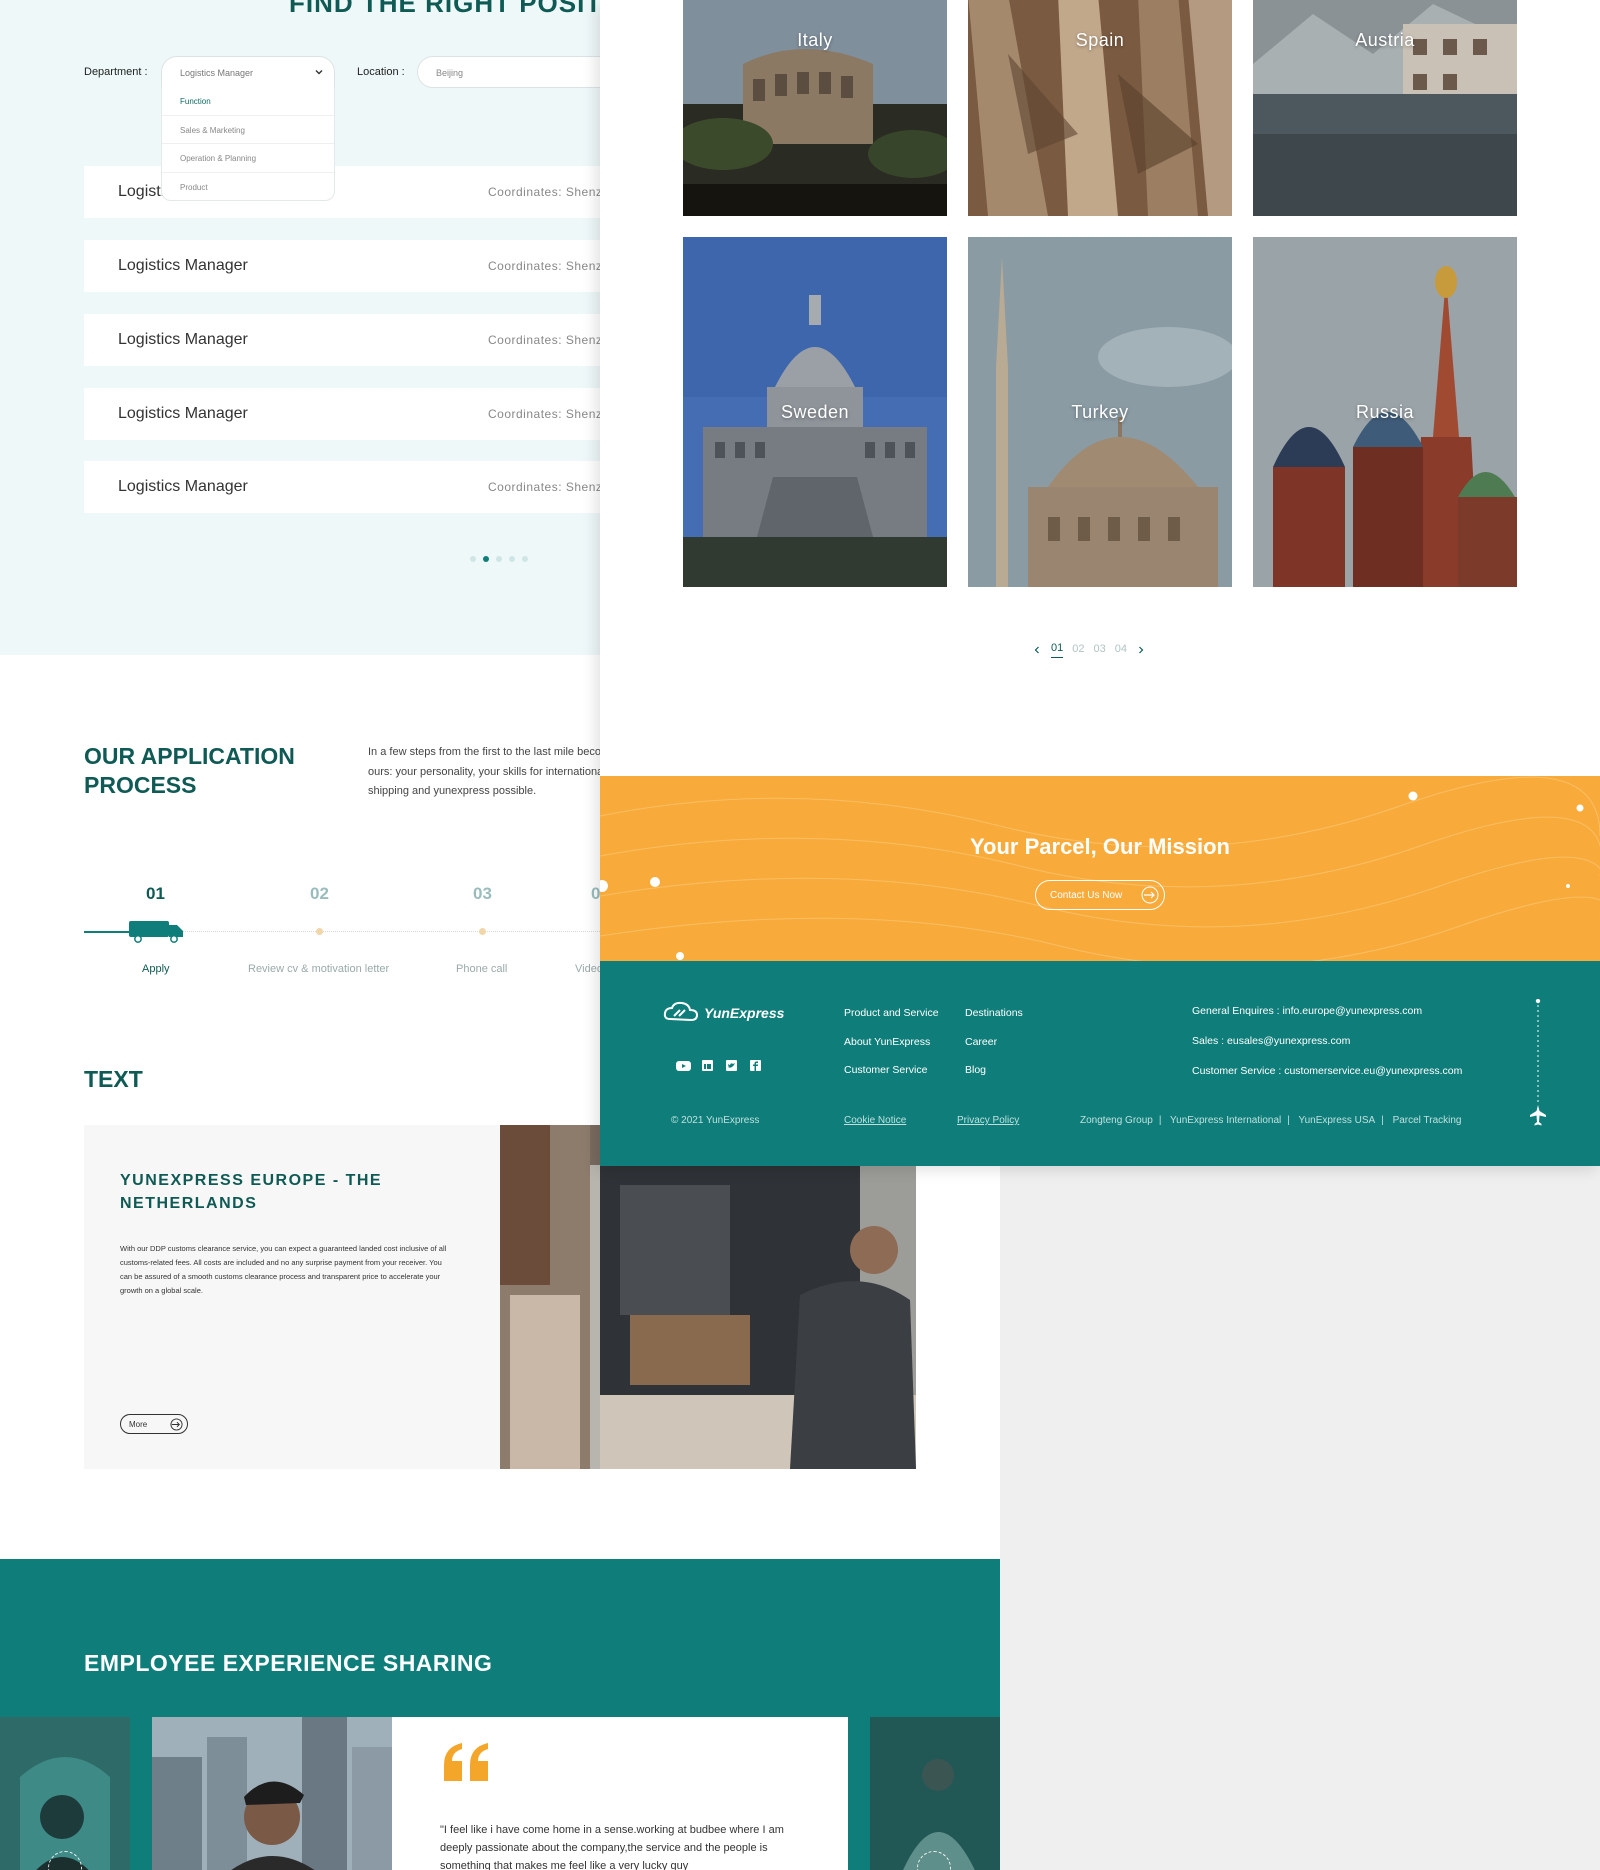 The image size is (1600, 1870). Describe the element at coordinates (1086, 895) in the screenshot. I see `contact-us-label: Contact Us Now` at that location.